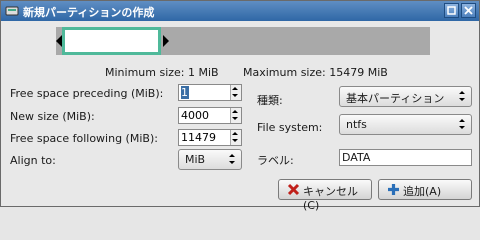  Describe the element at coordinates (395, 98) in the screenshot. I see `partition-type-value: 基本パーティション` at that location.